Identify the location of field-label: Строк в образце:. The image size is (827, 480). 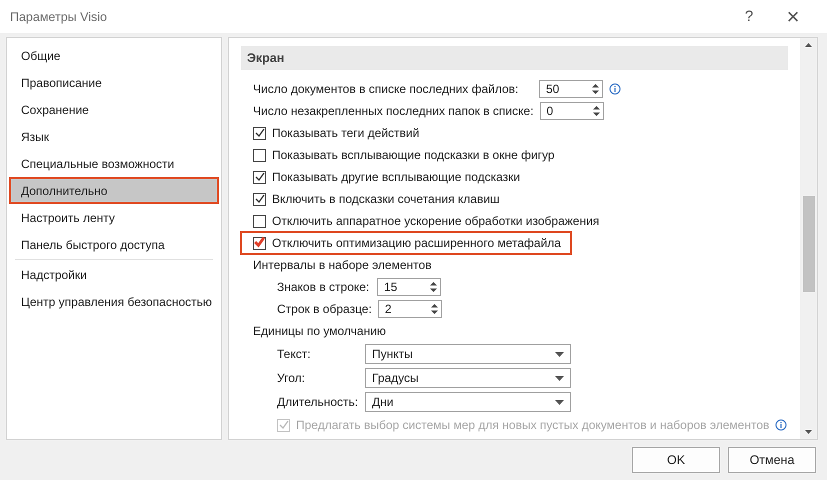
(324, 309).